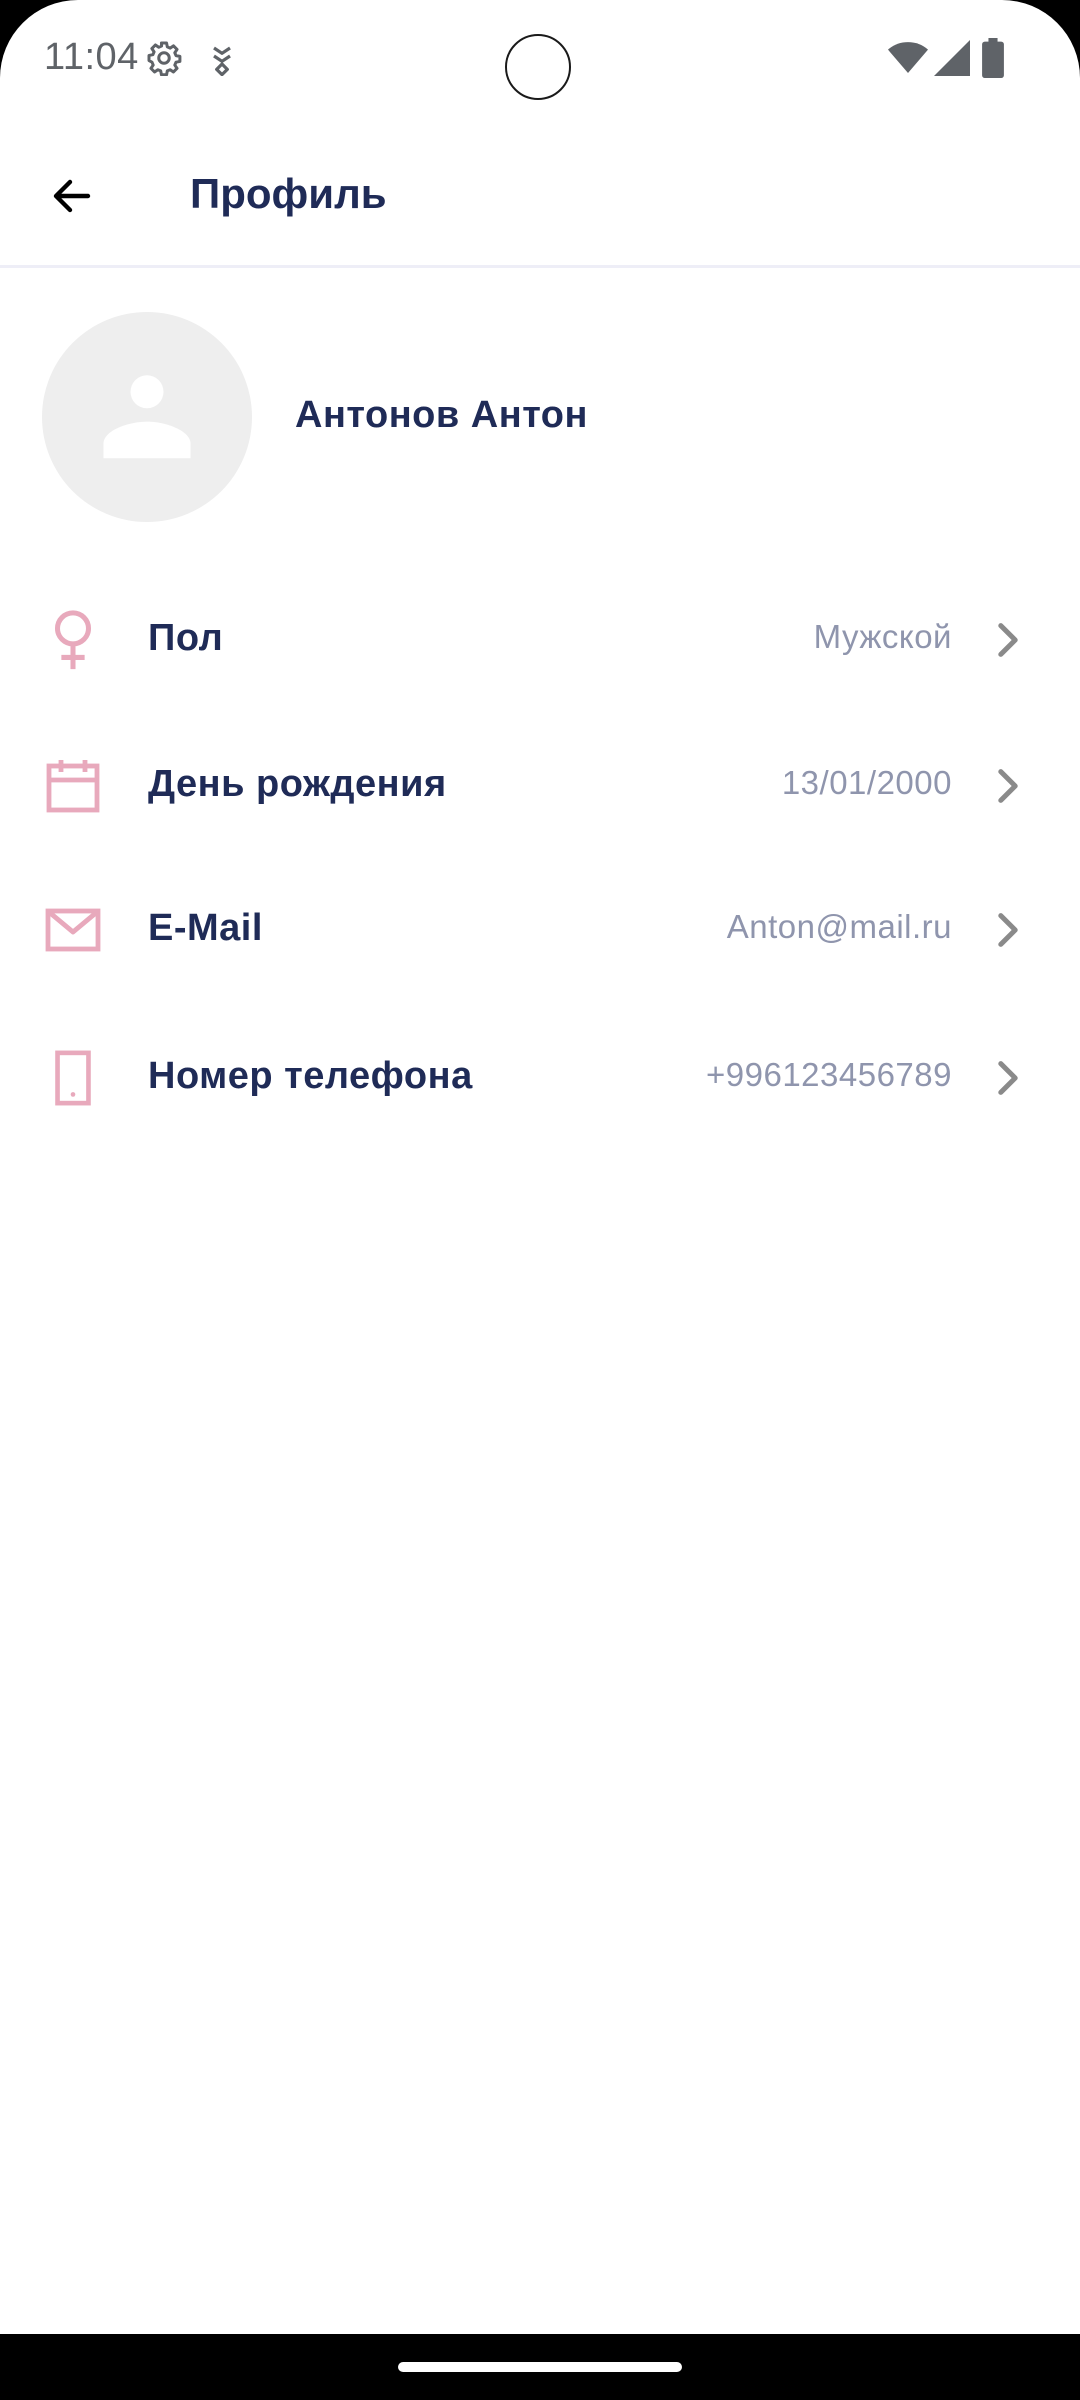  What do you see at coordinates (540, 640) in the screenshot?
I see `gender-row: Пол Мужской` at bounding box center [540, 640].